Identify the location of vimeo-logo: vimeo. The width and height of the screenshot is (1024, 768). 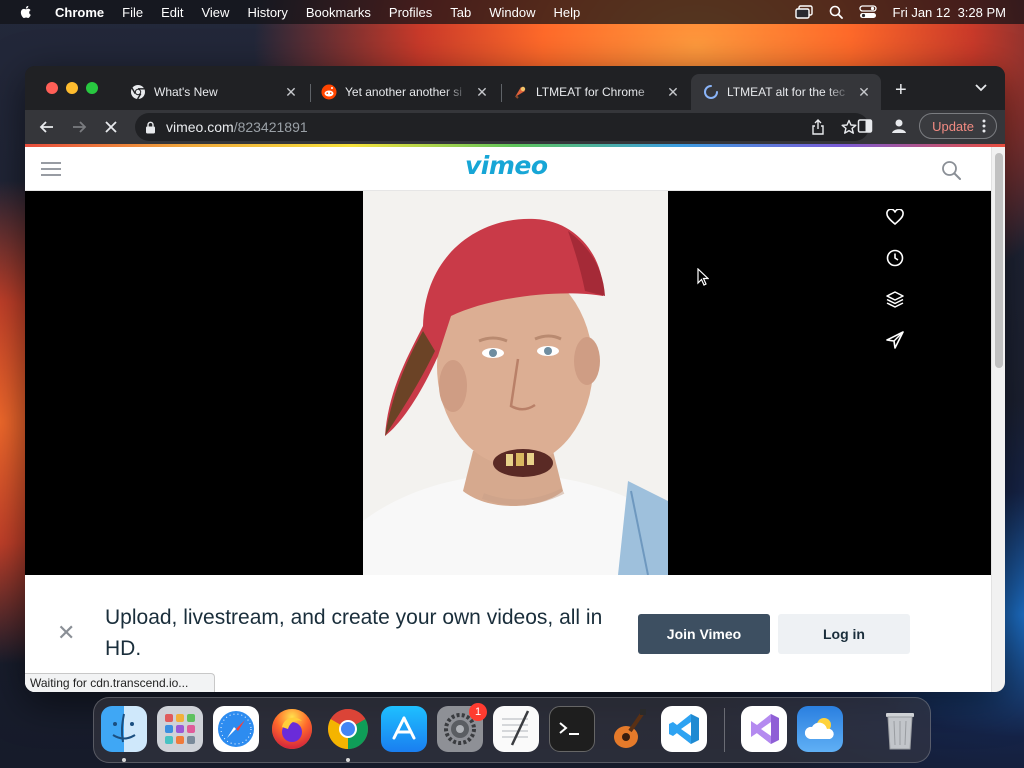
(506, 165).